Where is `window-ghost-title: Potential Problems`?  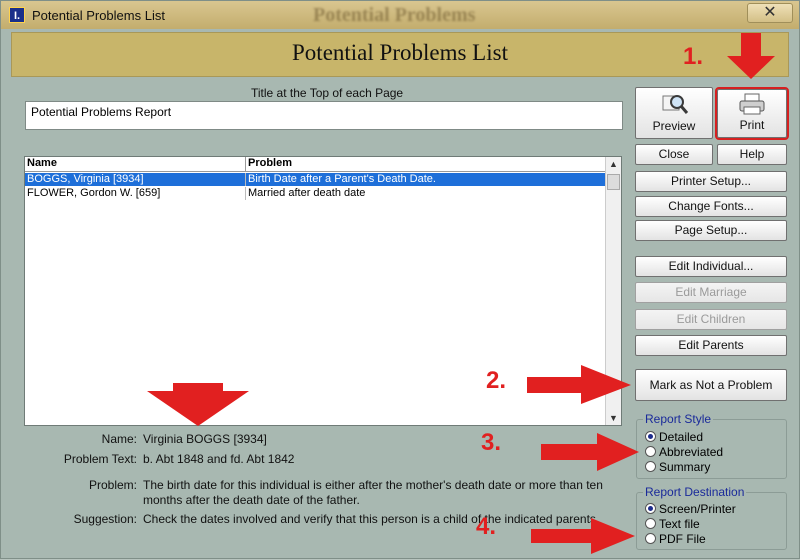
window-ghost-title: Potential Problems is located at coordinates (394, 15).